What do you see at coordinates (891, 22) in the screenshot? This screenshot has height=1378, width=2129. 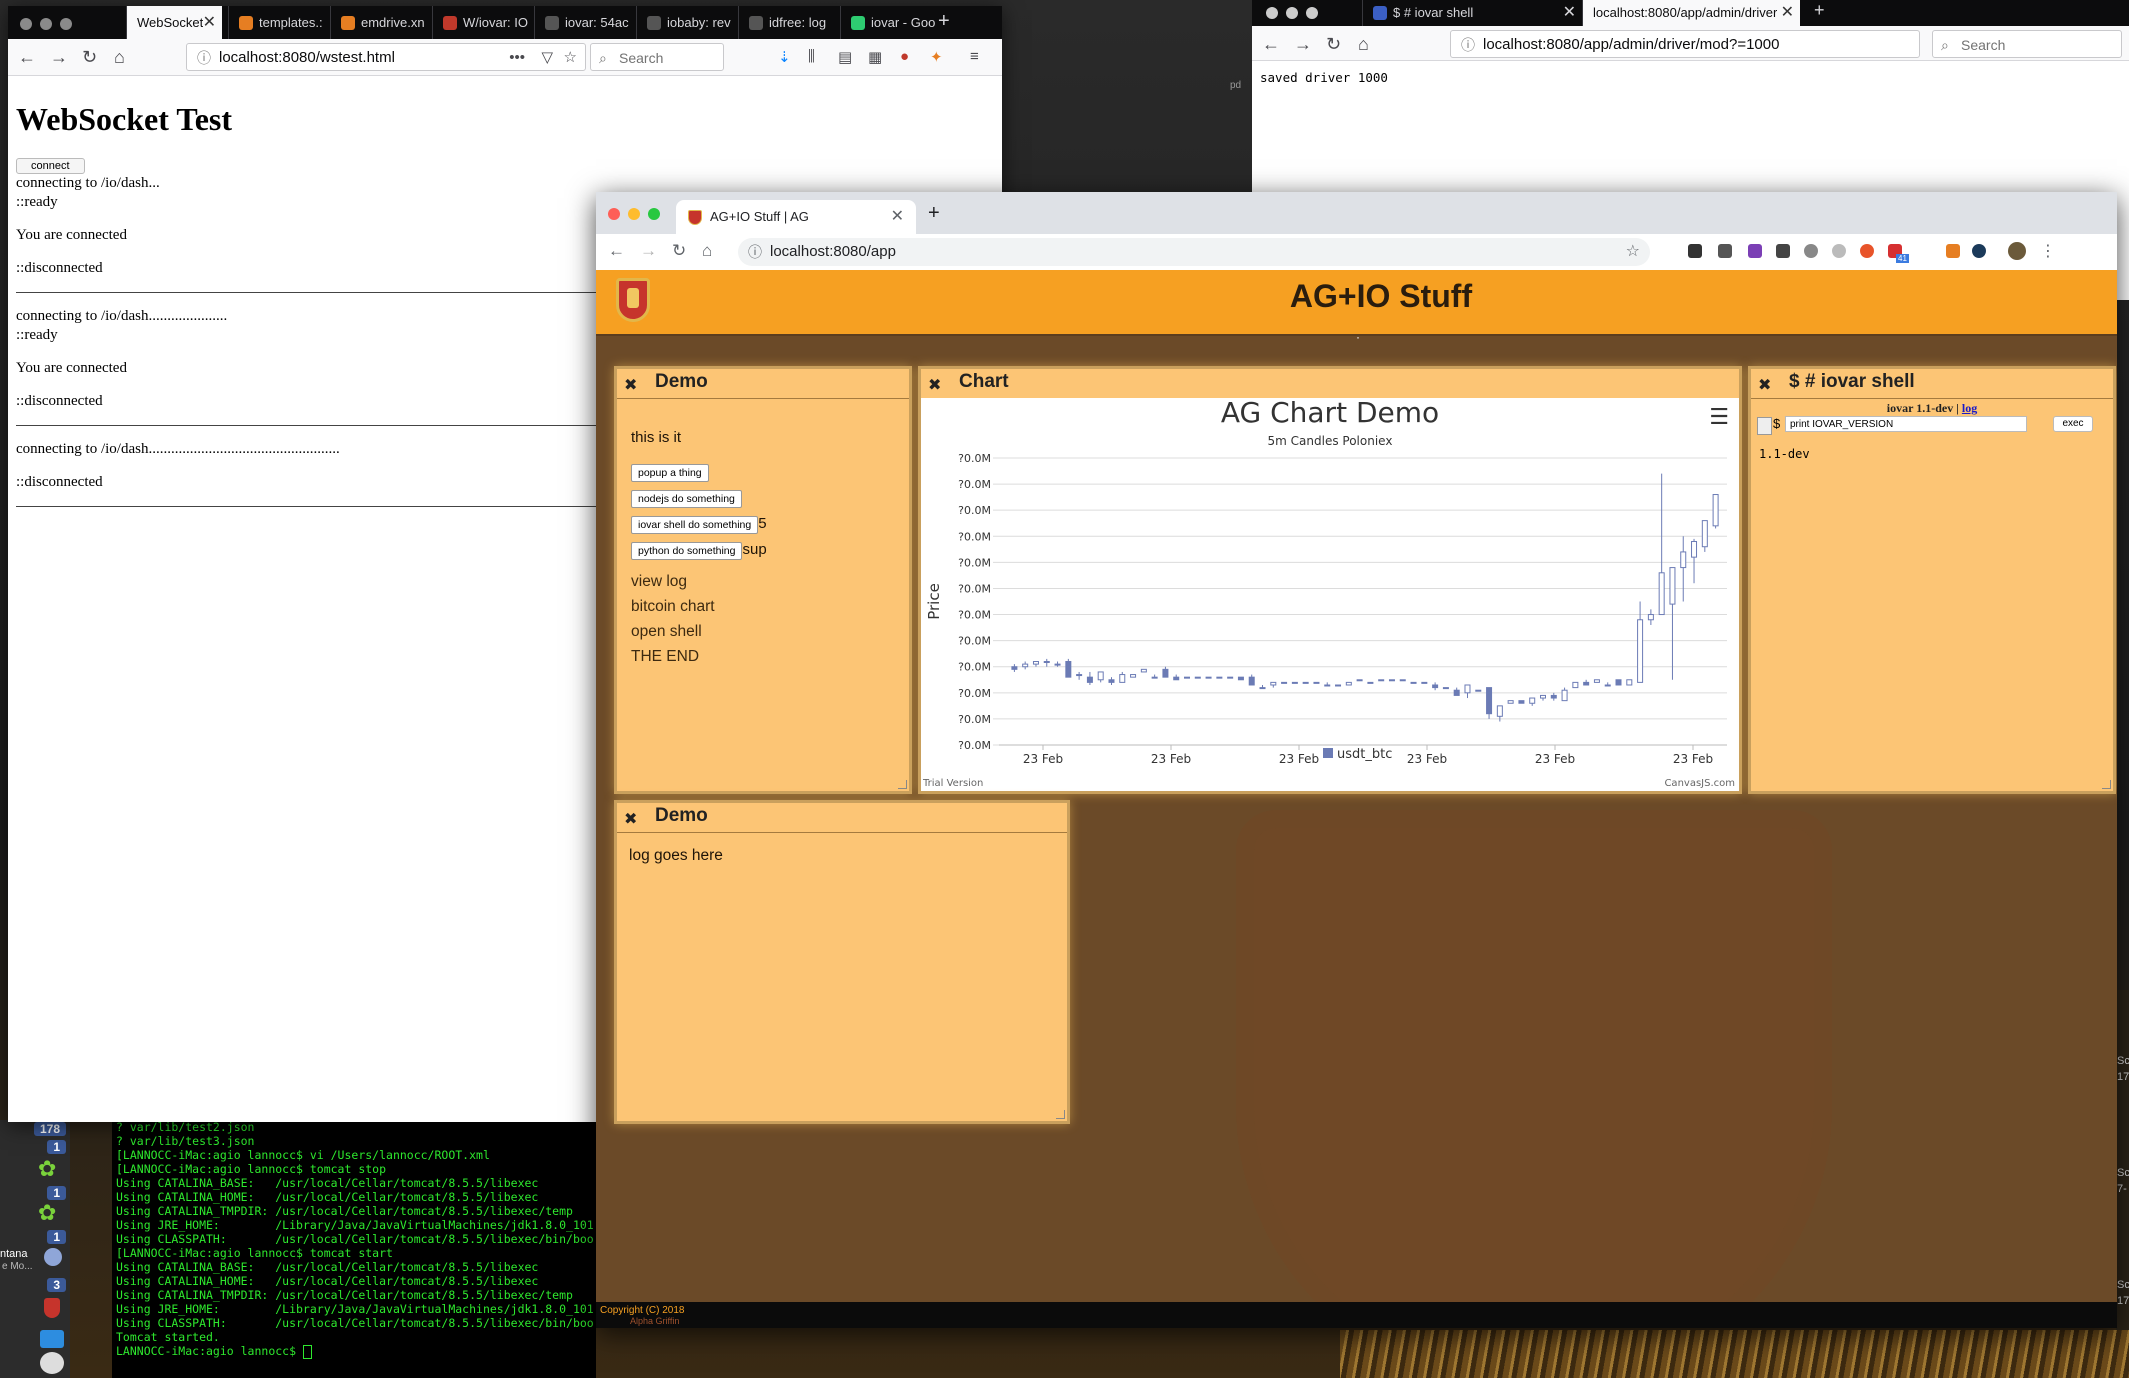 I see `browser-tab: iovar - Goo` at bounding box center [891, 22].